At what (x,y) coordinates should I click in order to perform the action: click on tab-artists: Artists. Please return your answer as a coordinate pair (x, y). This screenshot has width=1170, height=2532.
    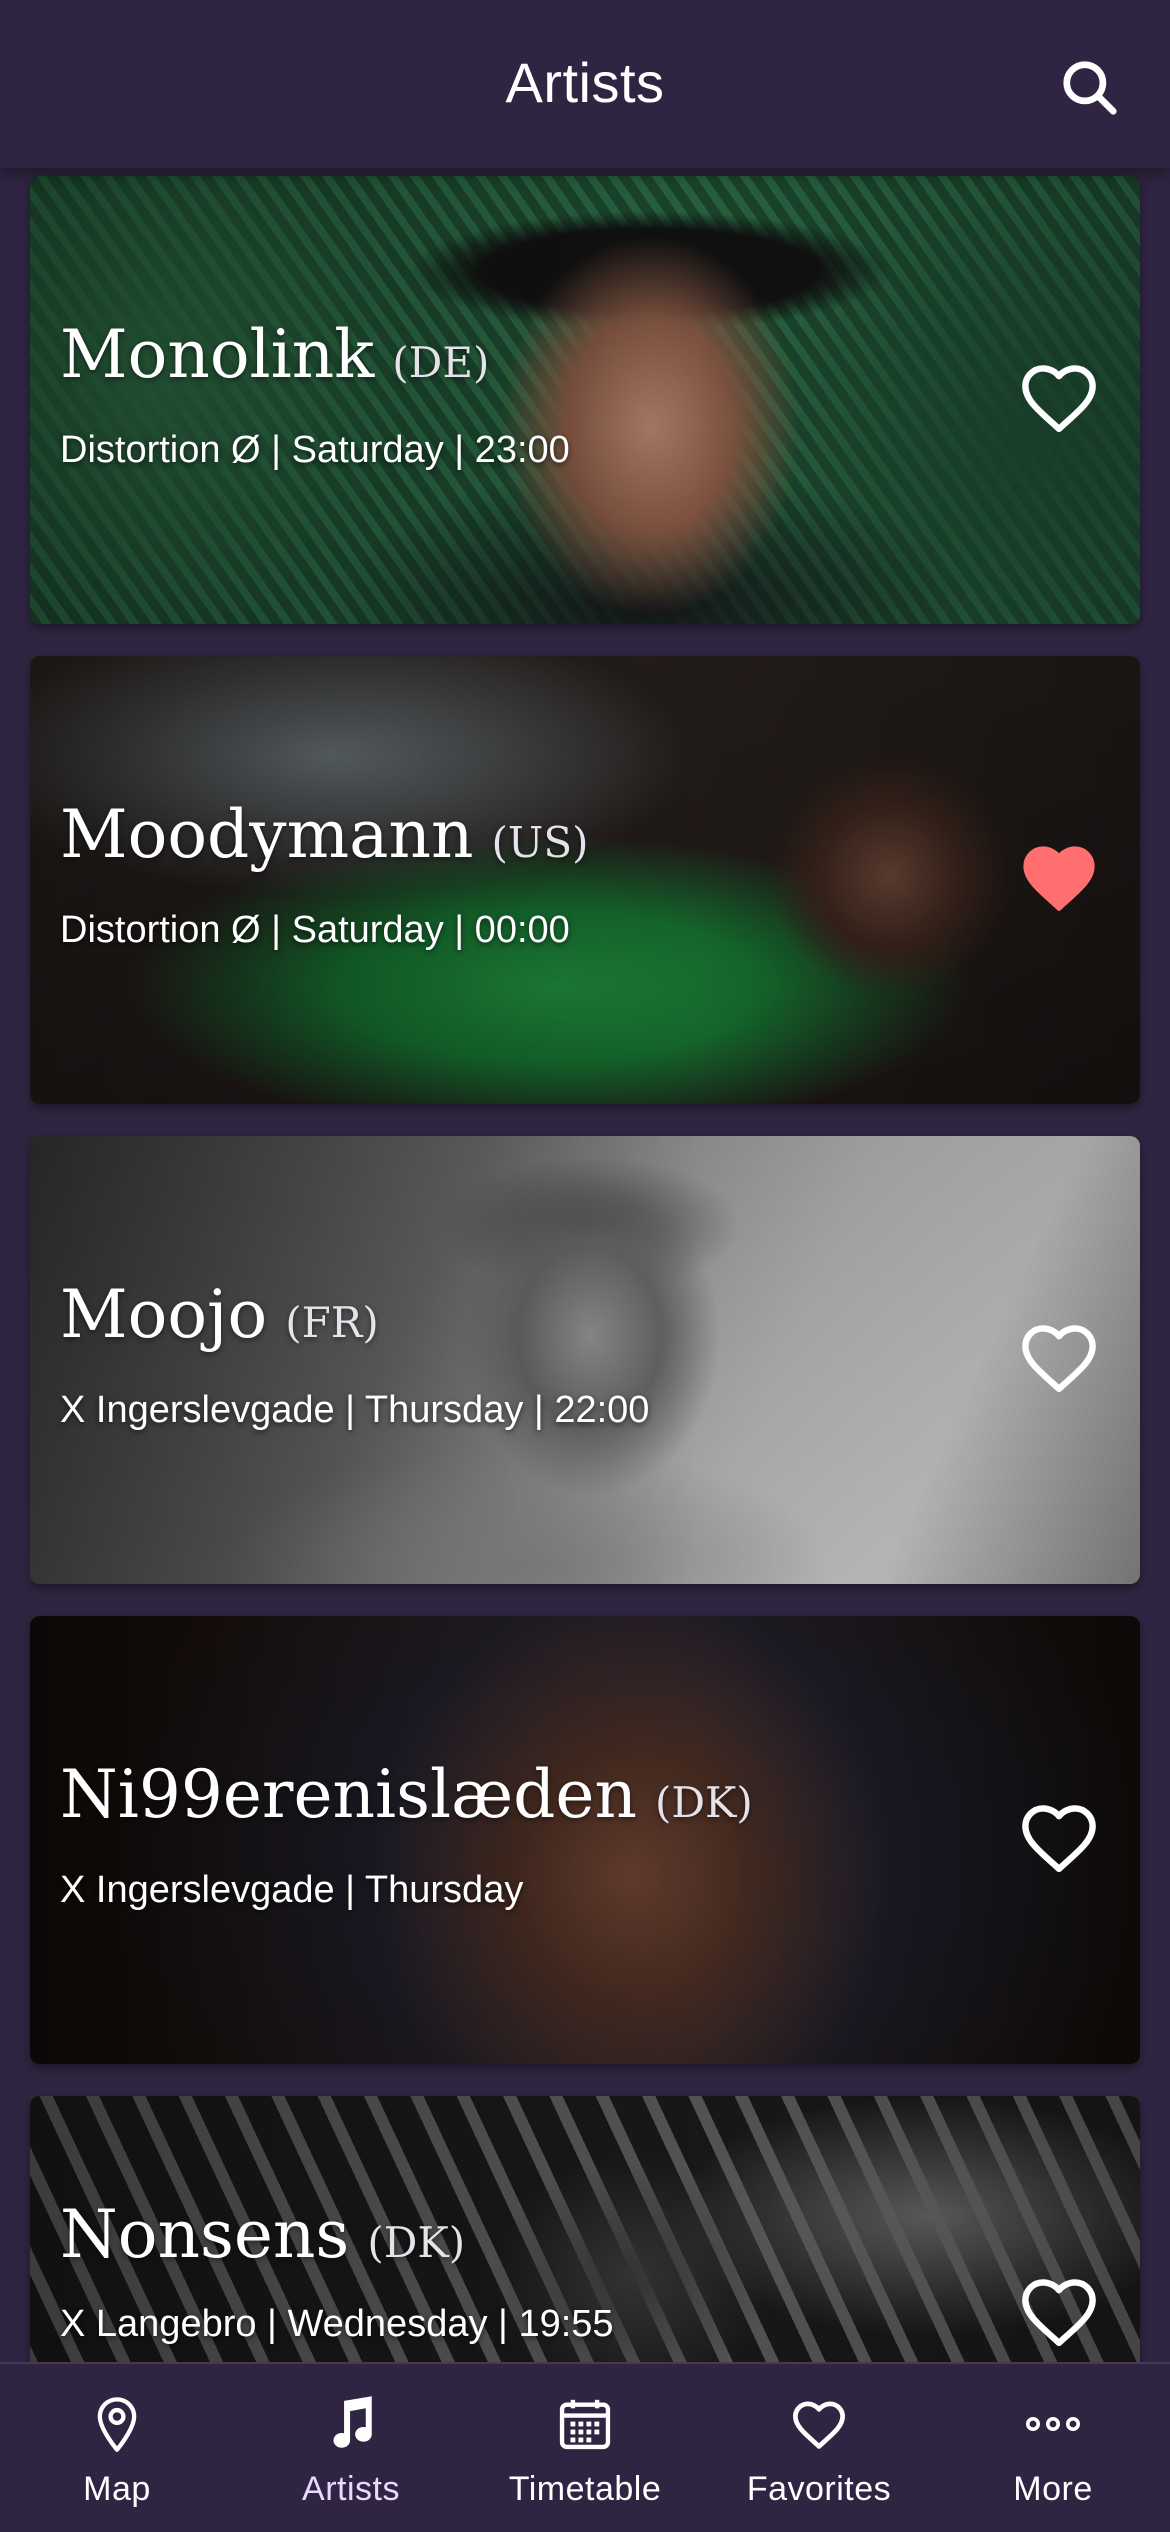
    Looking at the image, I should click on (351, 2450).